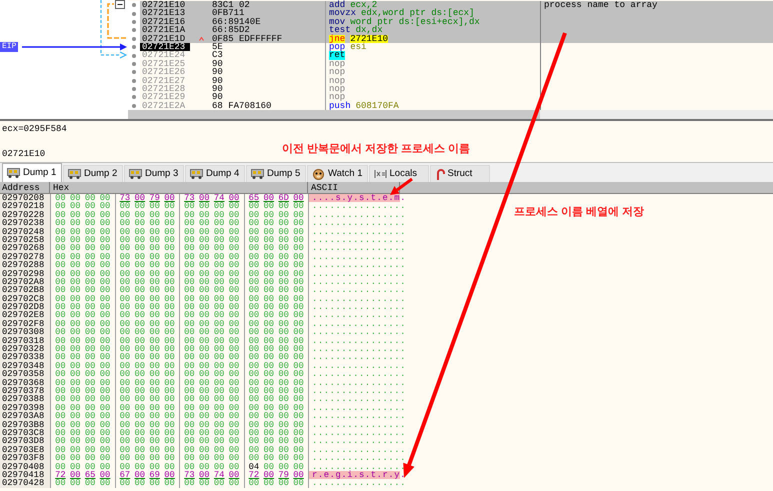 The height and width of the screenshot is (491, 773). I want to click on address-cell-text: 02721E2A, so click(163, 106).